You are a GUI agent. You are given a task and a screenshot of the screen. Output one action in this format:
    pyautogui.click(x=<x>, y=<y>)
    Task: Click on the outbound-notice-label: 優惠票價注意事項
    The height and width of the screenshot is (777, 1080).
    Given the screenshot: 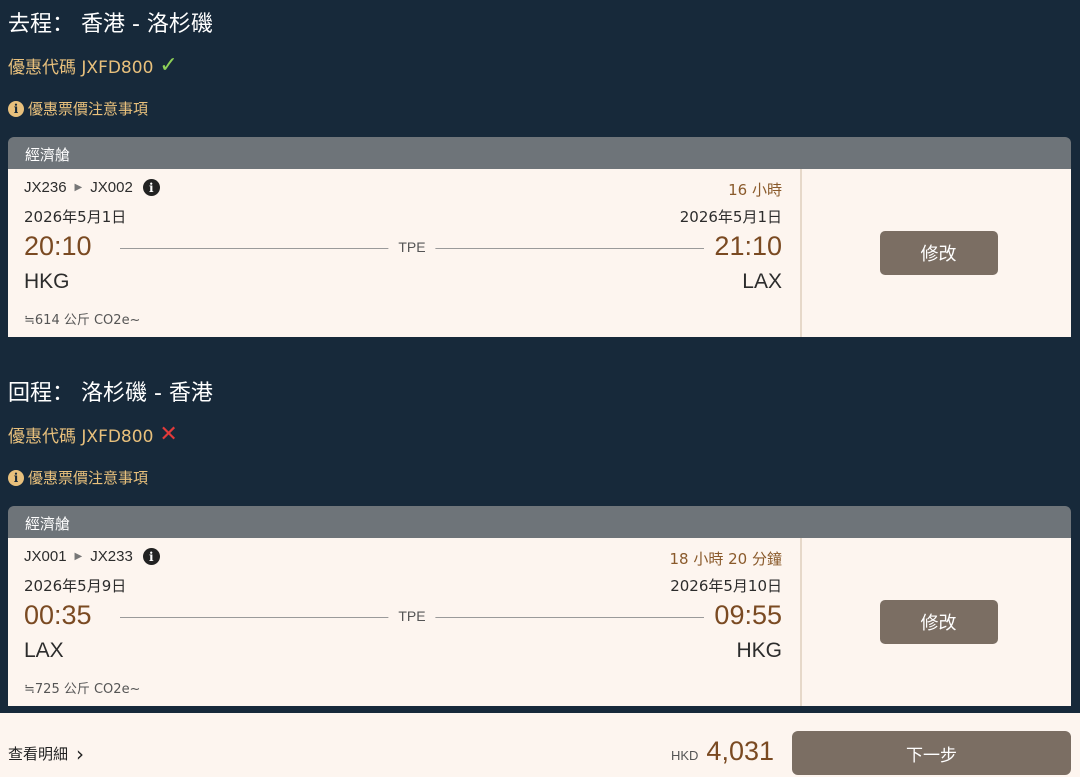 What is the action you would take?
    pyautogui.click(x=88, y=109)
    